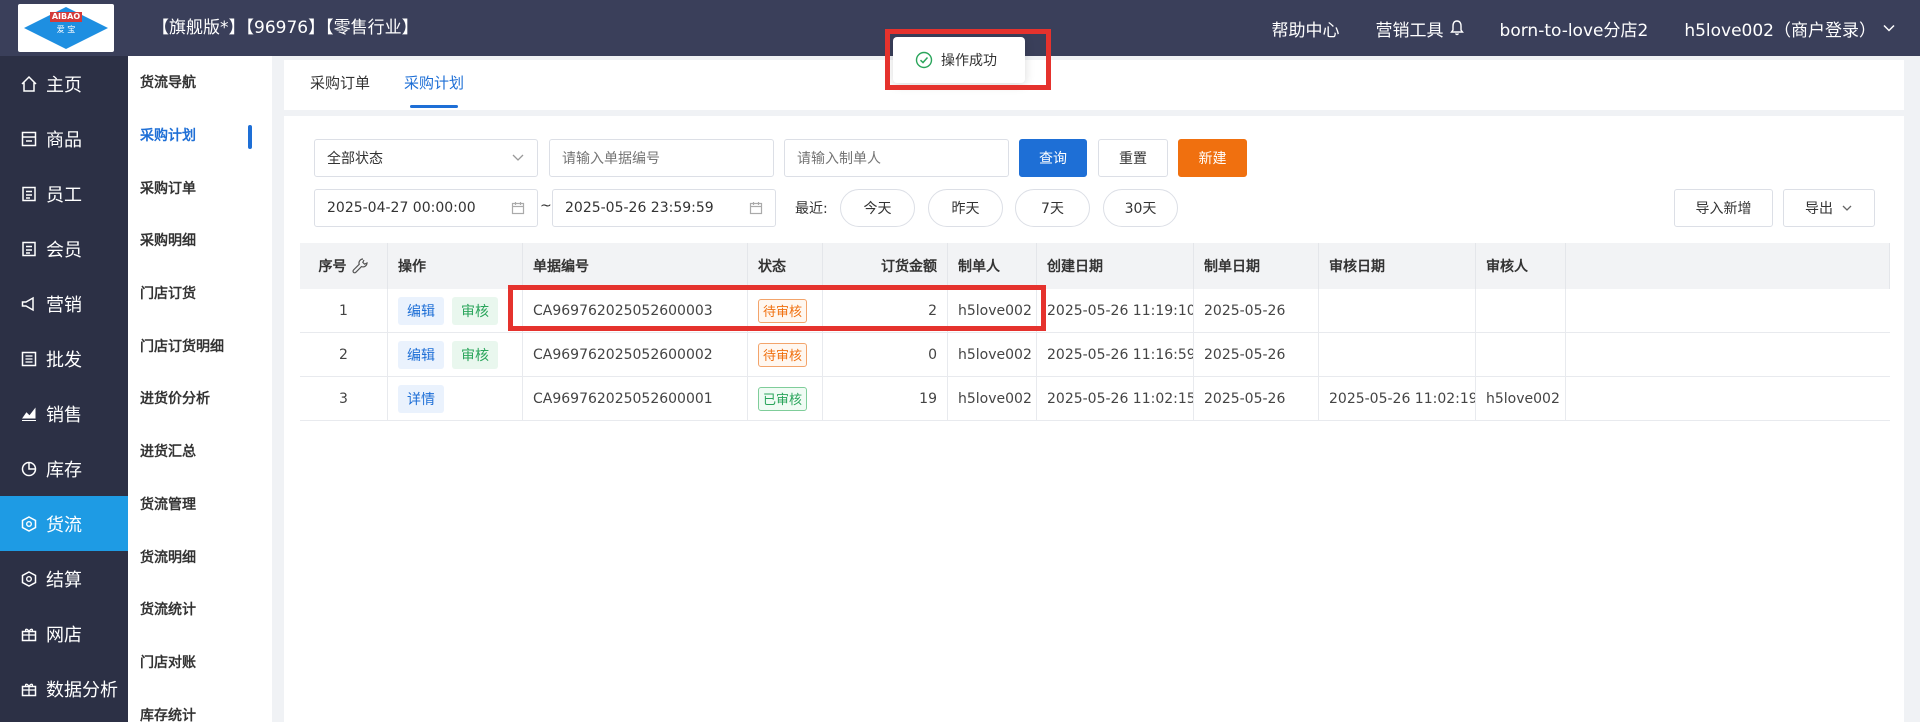 This screenshot has width=1920, height=722. Describe the element at coordinates (1521, 398) in the screenshot. I see `auditor: h5love002` at that location.